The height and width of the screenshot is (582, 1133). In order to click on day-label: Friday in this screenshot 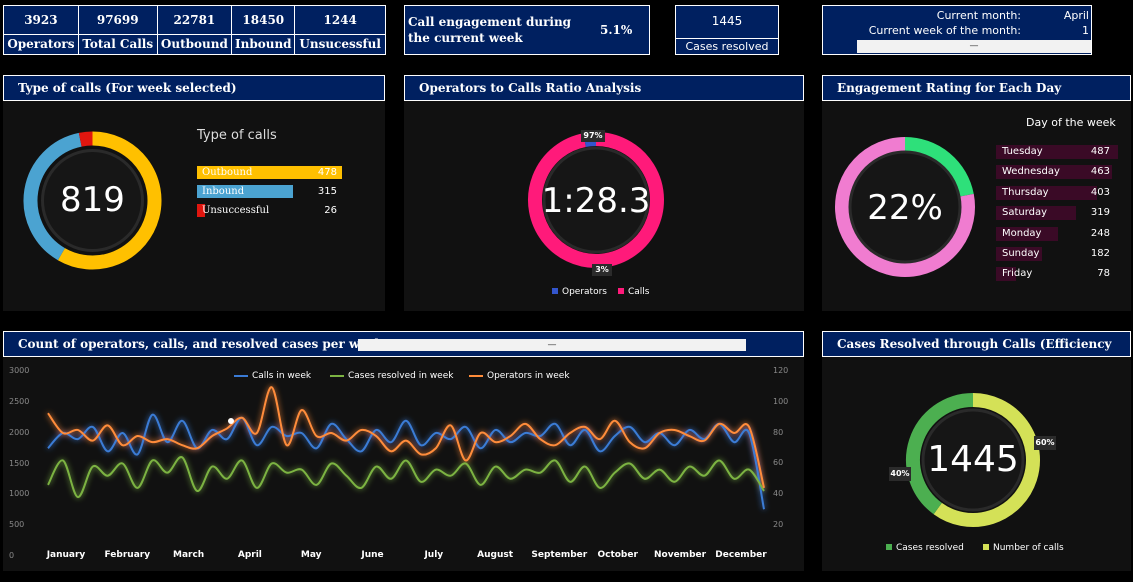, I will do `click(1017, 274)`.